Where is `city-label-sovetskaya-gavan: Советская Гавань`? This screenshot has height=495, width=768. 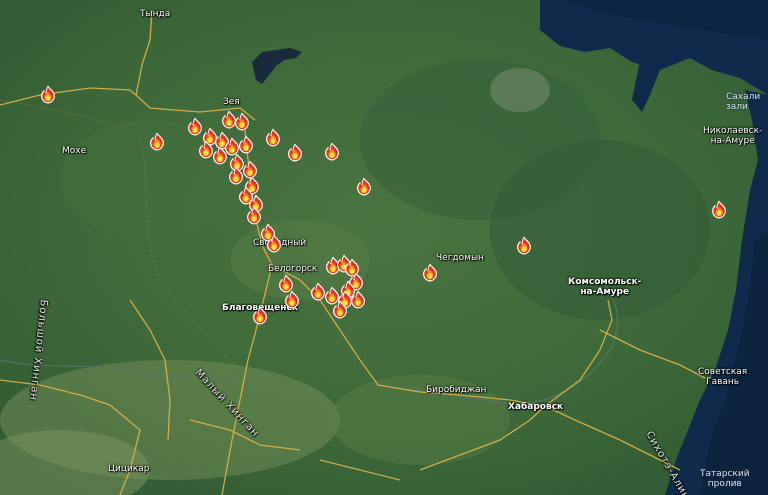 city-label-sovetskaya-gavan: Советская Гавань is located at coordinates (723, 377).